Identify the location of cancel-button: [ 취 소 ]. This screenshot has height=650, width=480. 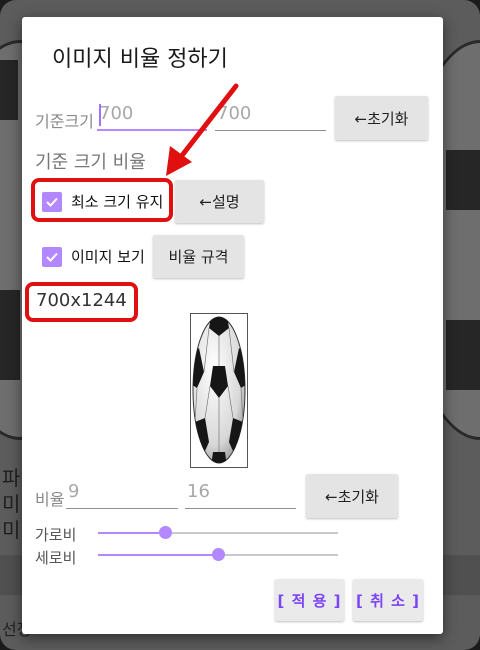
(388, 600).